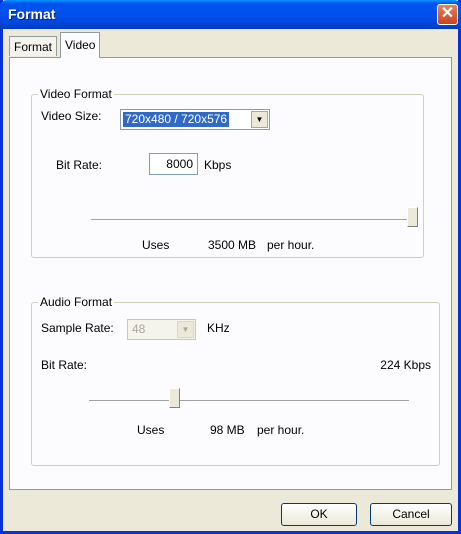 The height and width of the screenshot is (534, 461). Describe the element at coordinates (64, 365) in the screenshot. I see `audio-bitrate-label: Bit Rate:` at that location.